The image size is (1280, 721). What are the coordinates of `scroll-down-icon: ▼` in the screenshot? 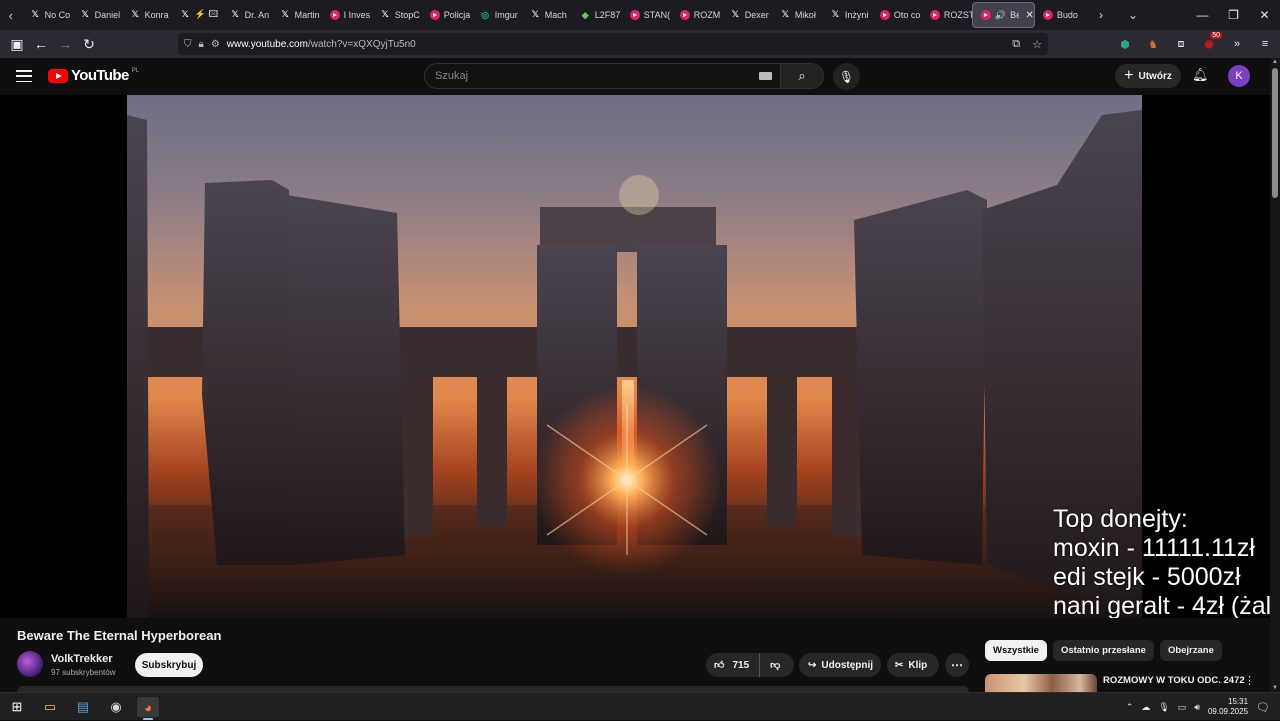 It's located at (1275, 688).